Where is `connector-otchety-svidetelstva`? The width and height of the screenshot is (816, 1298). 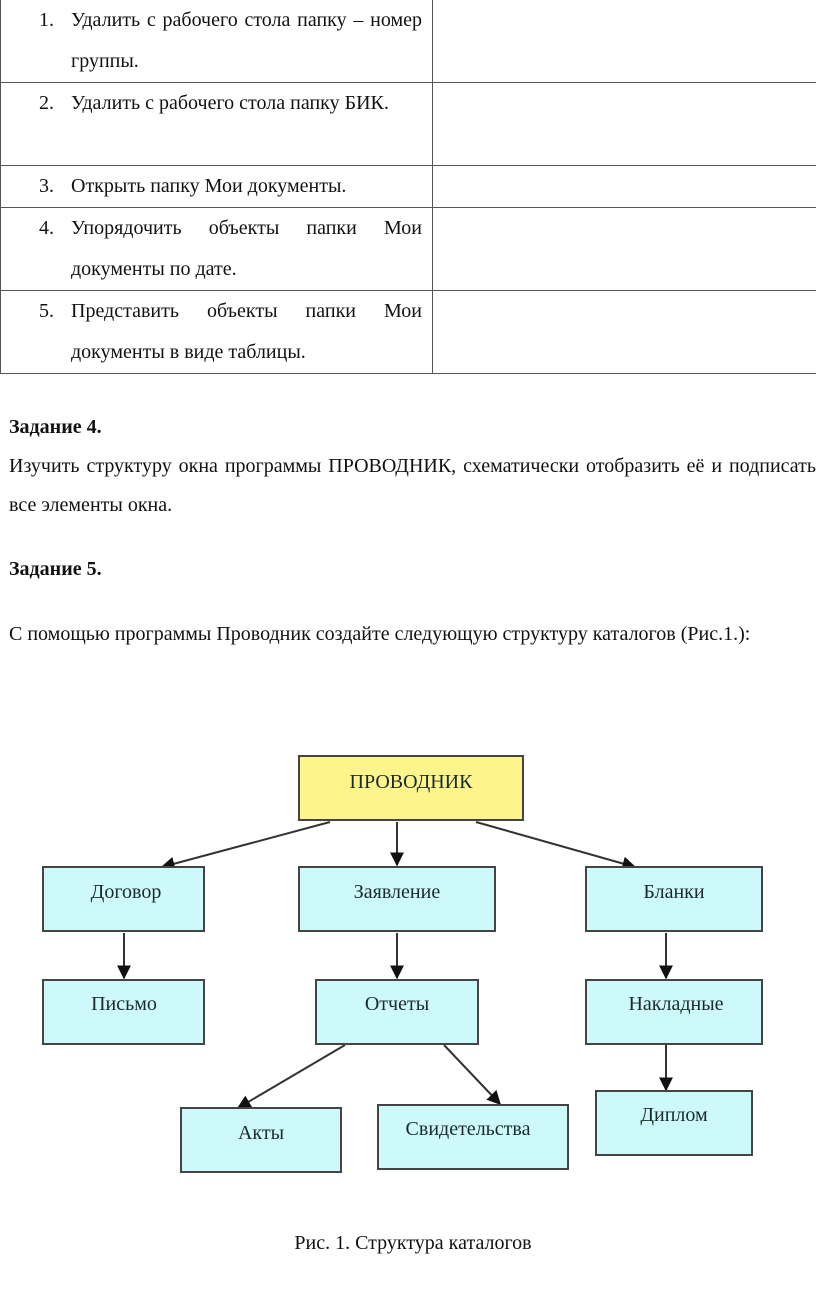
connector-otchety-svidetelstva is located at coordinates (472, 1075).